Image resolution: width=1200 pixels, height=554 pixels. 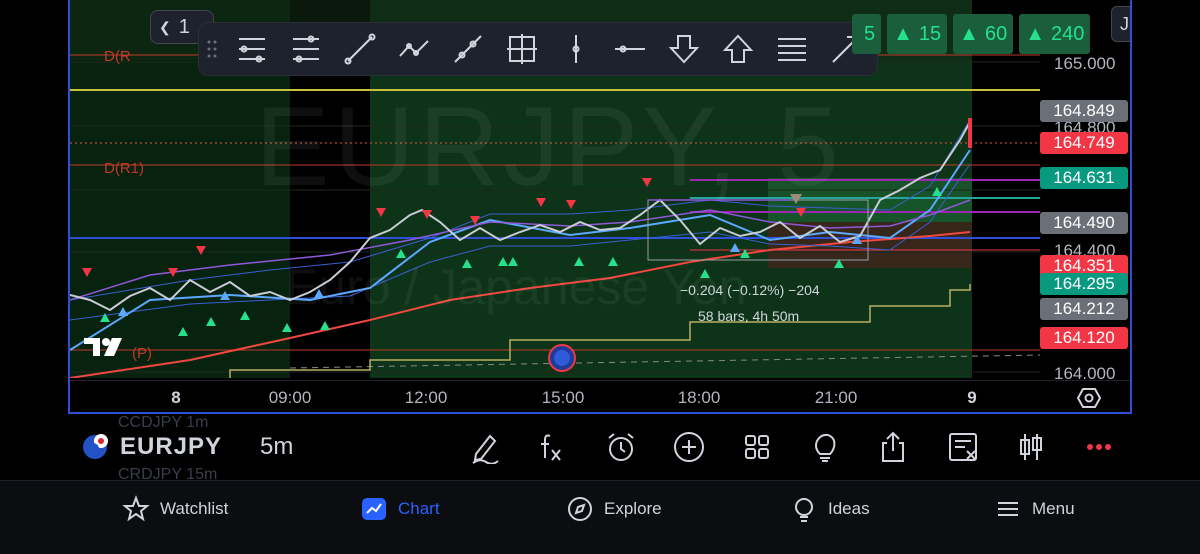 What do you see at coordinates (276, 447) in the screenshot?
I see `symbol-interval: 5m` at bounding box center [276, 447].